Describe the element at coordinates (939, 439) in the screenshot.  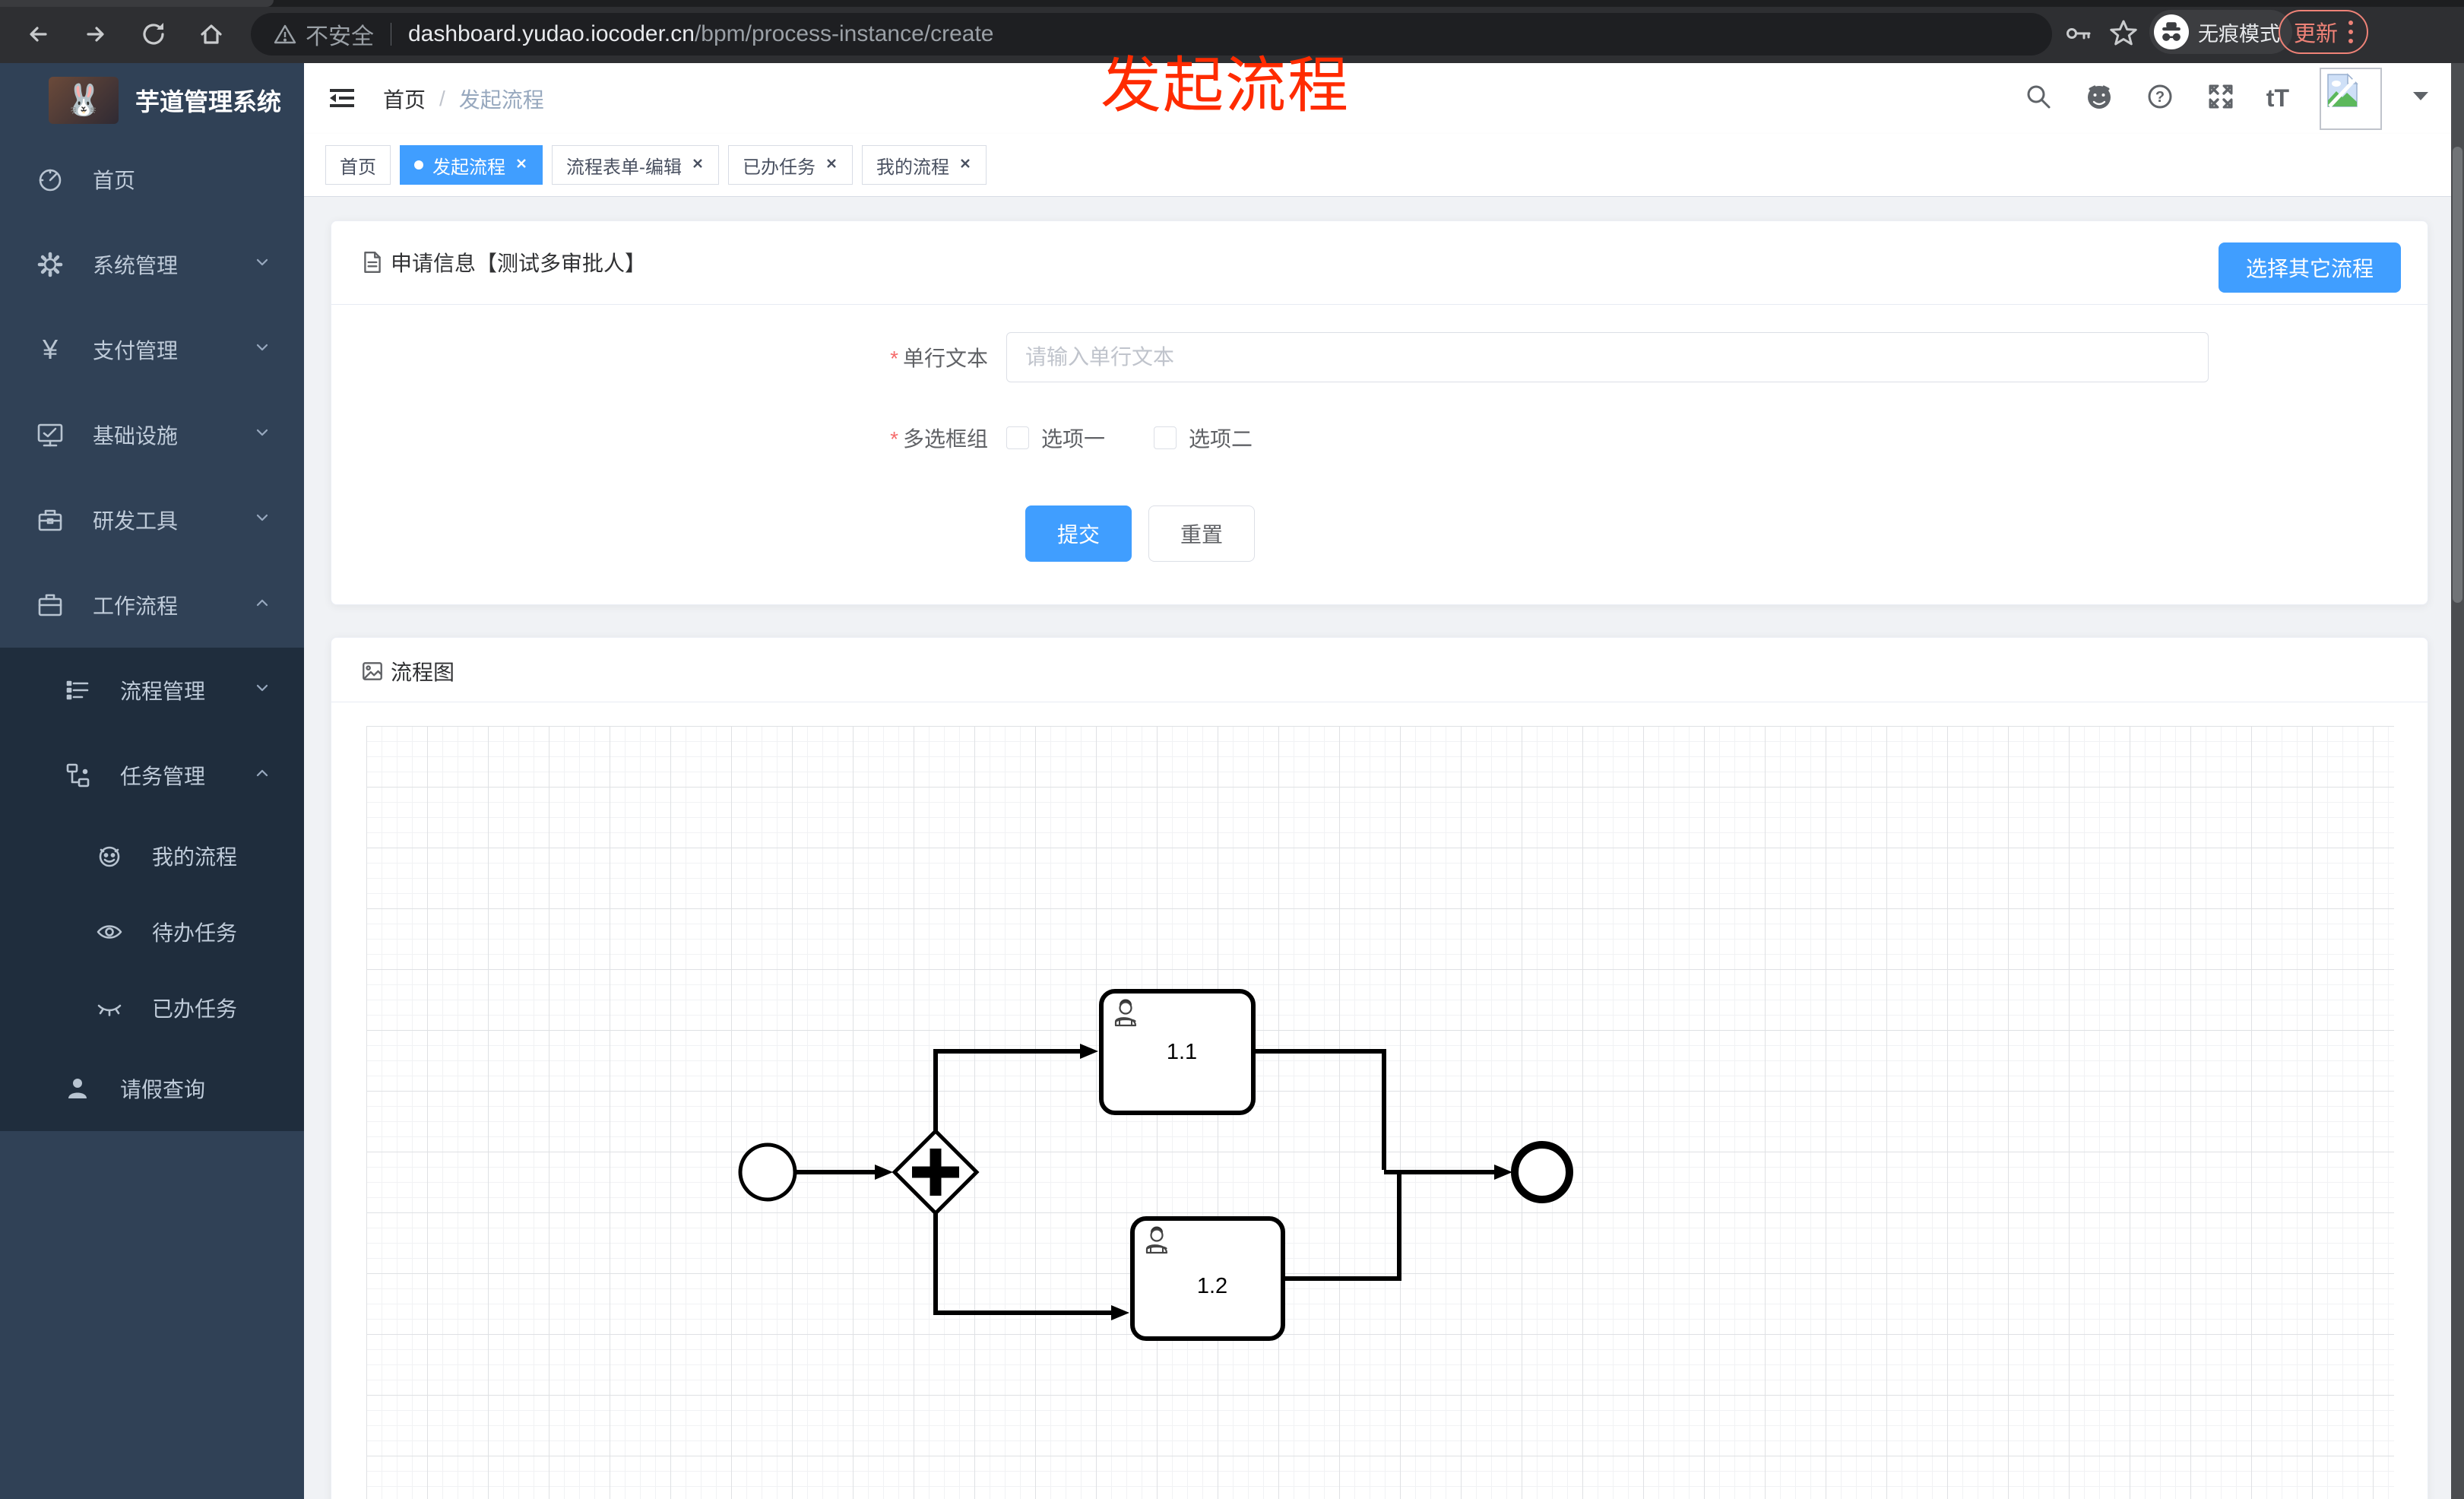
I see `field-label: * 多选框组` at that location.